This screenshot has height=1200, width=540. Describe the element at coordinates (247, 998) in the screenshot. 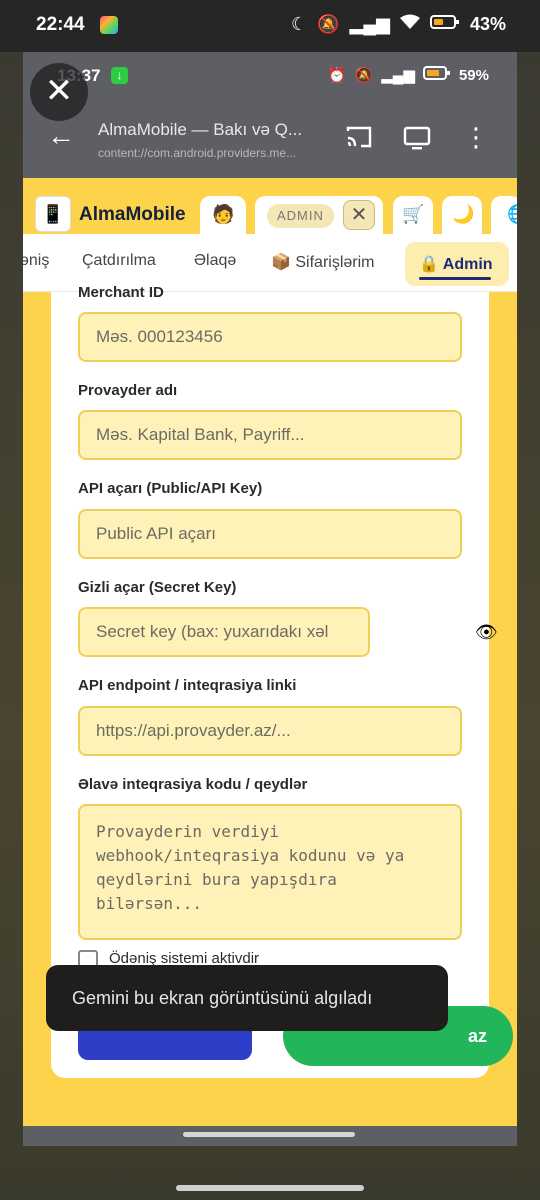

I see `gemini-toast: Gemini bu ekran görüntüsünü algıladı` at that location.